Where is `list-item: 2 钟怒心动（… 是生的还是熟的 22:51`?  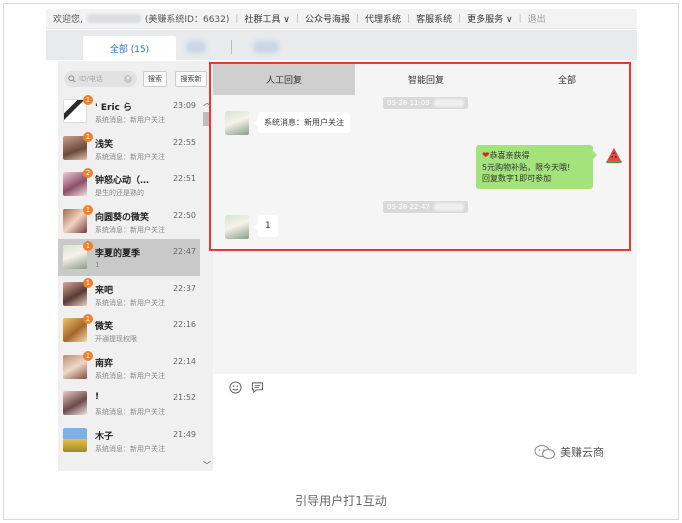
list-item: 2 钟怒心动（… 是生的还是熟的 22:51 is located at coordinates (129, 184).